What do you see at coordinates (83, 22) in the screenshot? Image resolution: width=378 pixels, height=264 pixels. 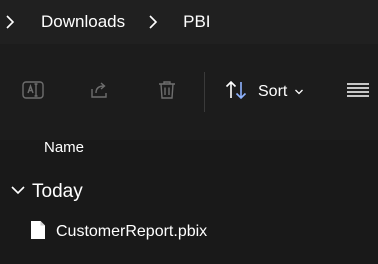 I see `breadcrumb-item-downloads: Downloads` at bounding box center [83, 22].